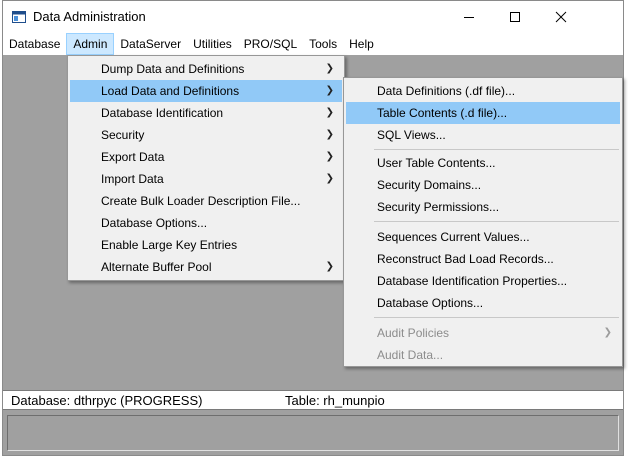 The image size is (628, 458). I want to click on menu-item-label: Audit Policies, so click(413, 333).